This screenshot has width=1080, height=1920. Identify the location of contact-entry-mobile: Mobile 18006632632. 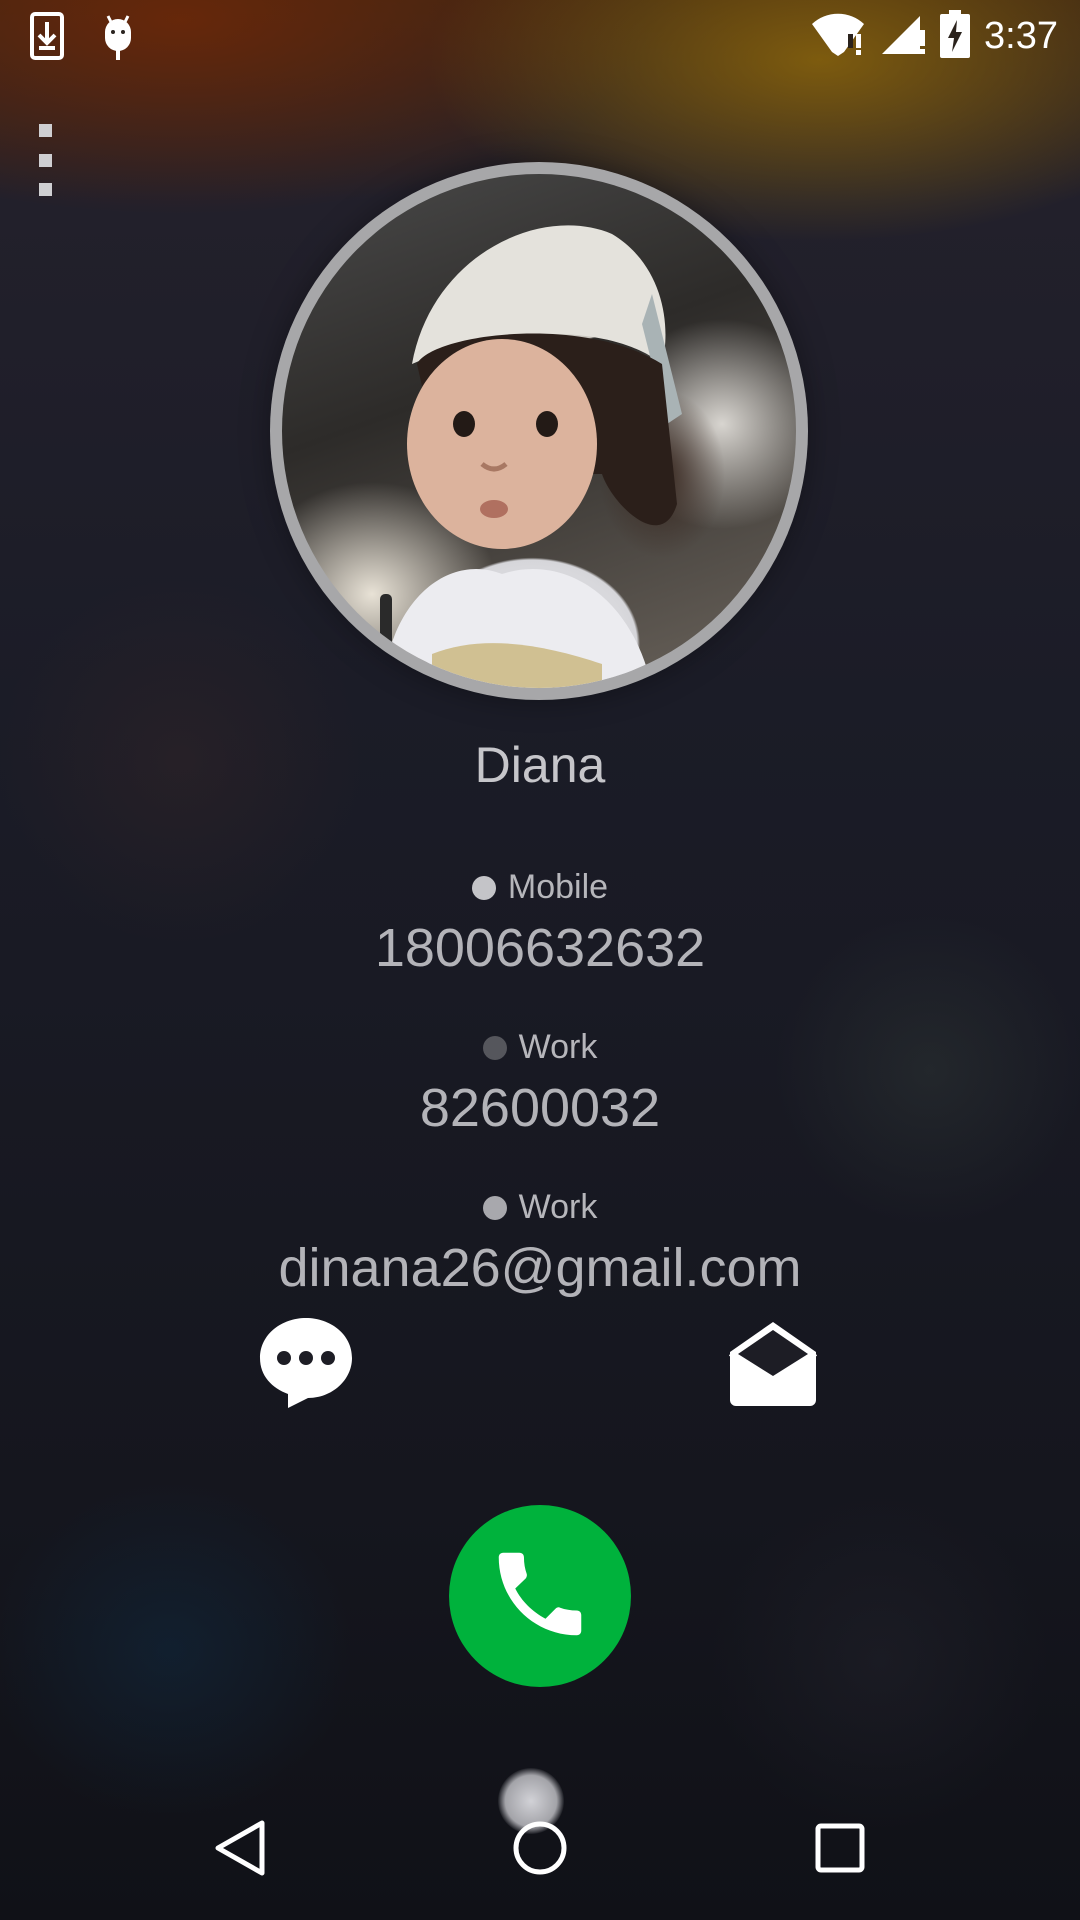
(540, 923).